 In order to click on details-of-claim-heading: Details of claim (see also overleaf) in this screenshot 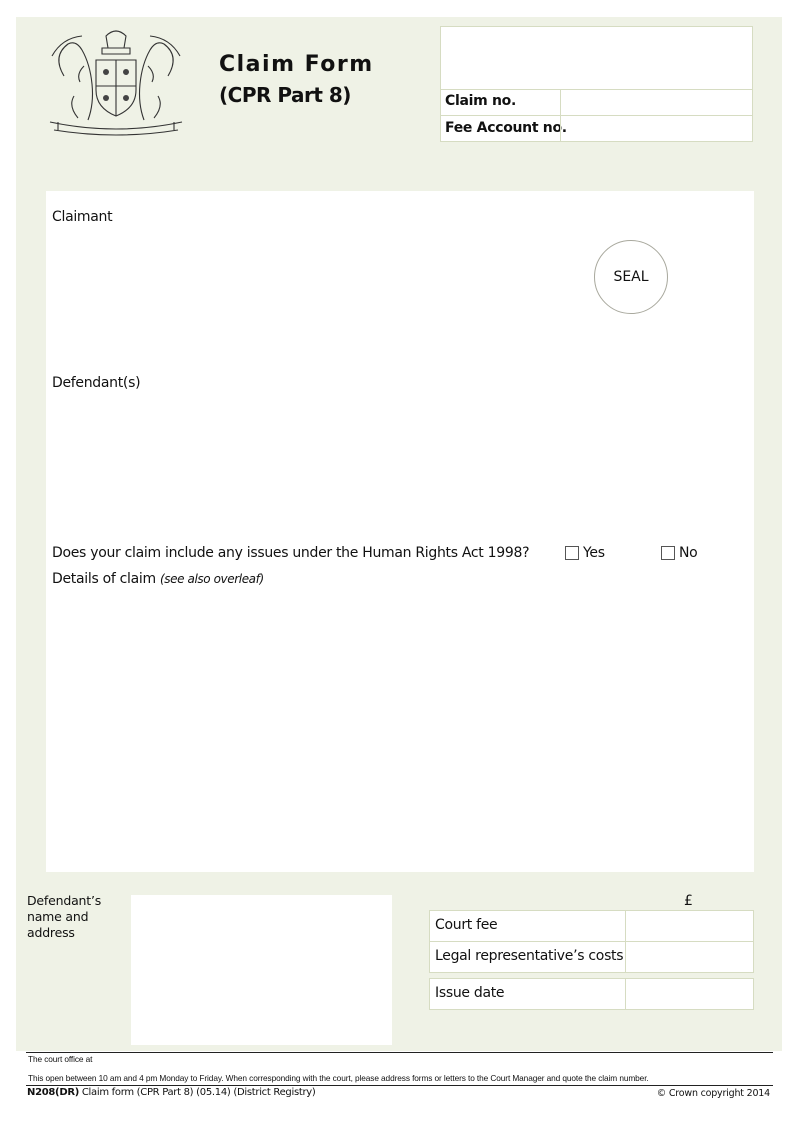, I will do `click(158, 579)`.